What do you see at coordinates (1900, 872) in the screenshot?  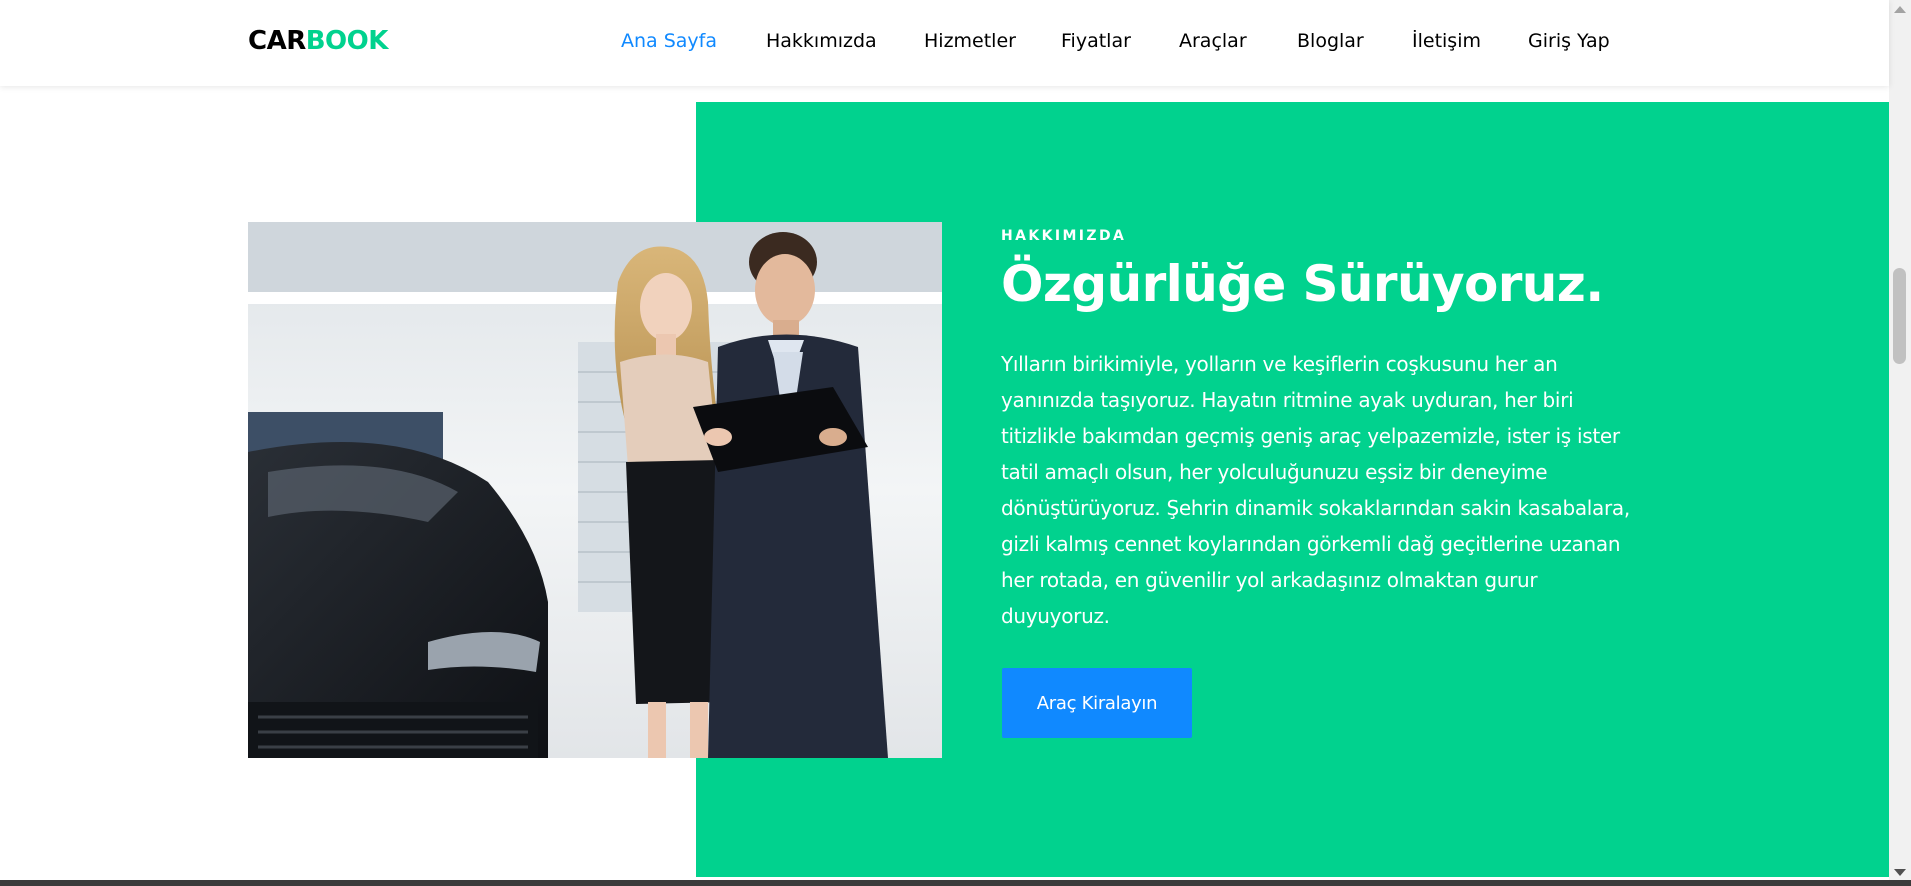 I see `scroll-down-arrow-icon` at bounding box center [1900, 872].